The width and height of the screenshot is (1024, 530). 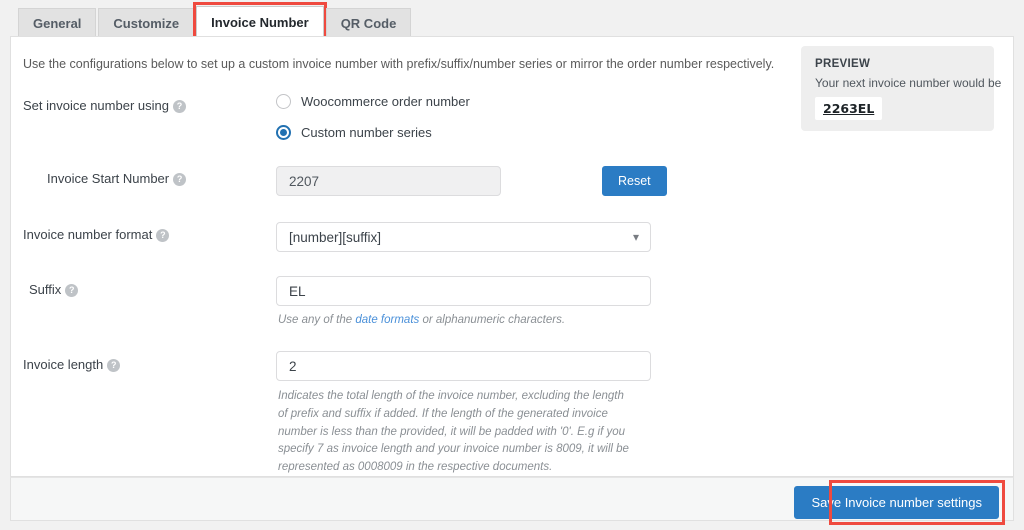 What do you see at coordinates (96, 105) in the screenshot?
I see `set-using-label-text: Set invoice number using` at bounding box center [96, 105].